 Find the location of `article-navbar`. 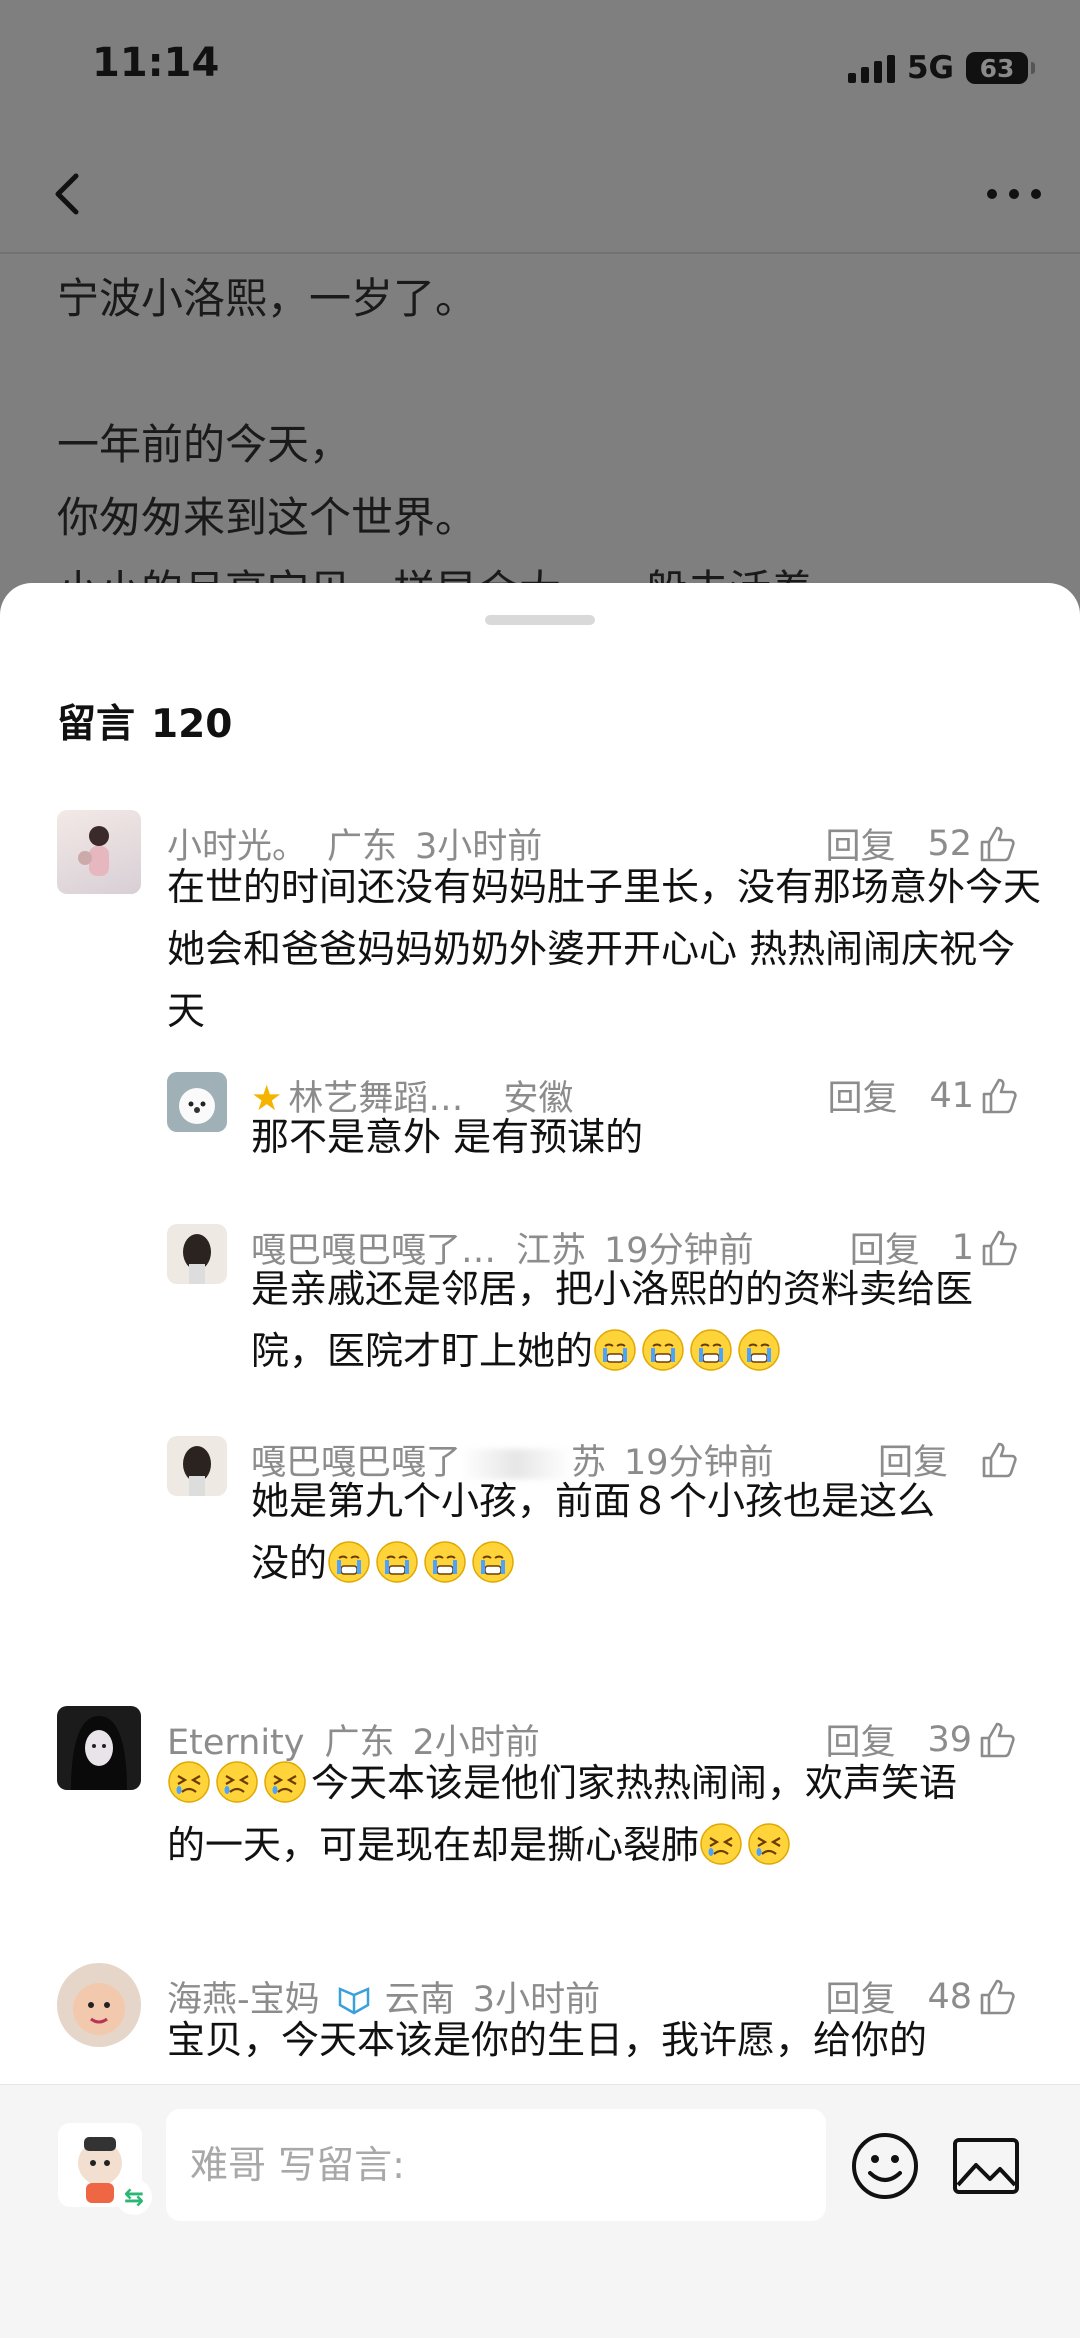

article-navbar is located at coordinates (540, 197).